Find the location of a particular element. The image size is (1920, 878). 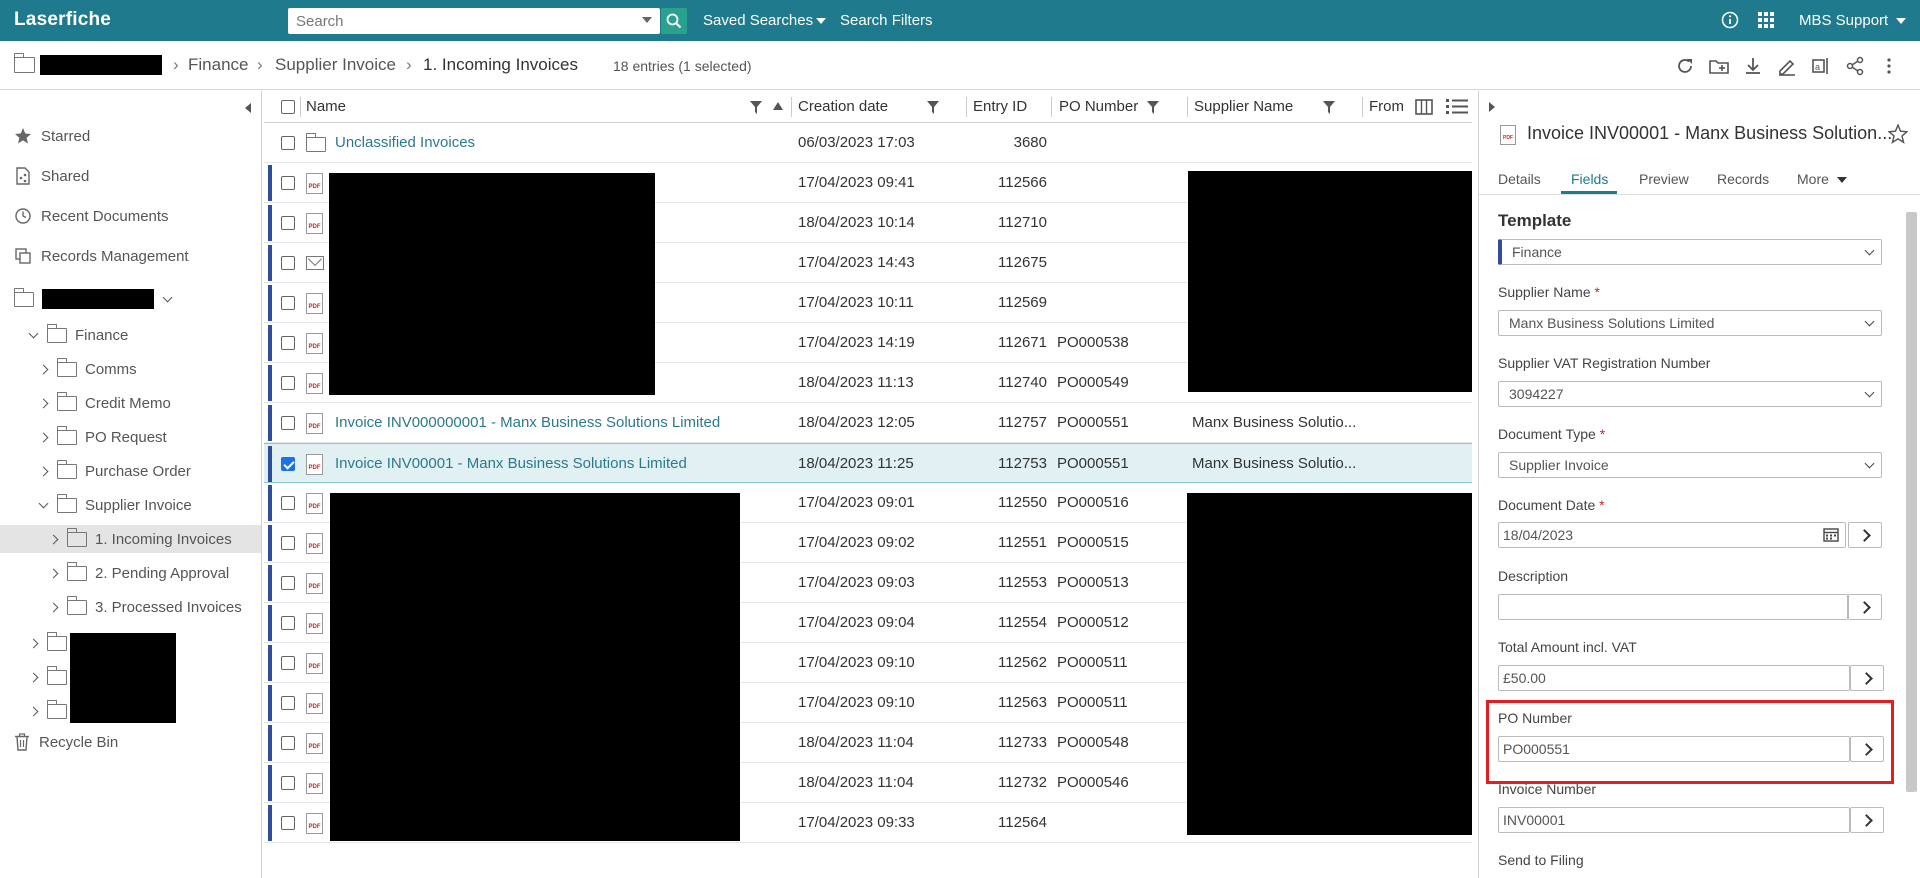

nav-recent-documents: Recent Documents is located at coordinates (91, 216).